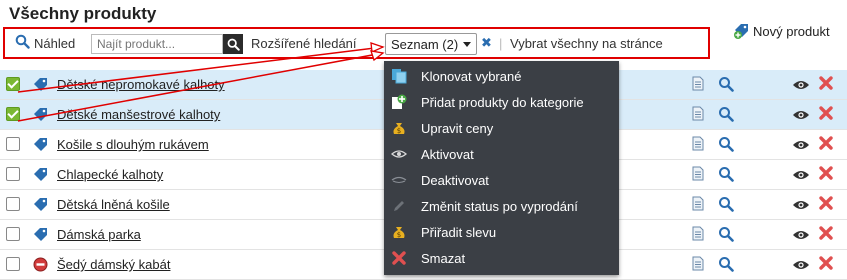 The height and width of the screenshot is (280, 847). I want to click on menu-item: $ Přiřadit slevu, so click(501, 232).